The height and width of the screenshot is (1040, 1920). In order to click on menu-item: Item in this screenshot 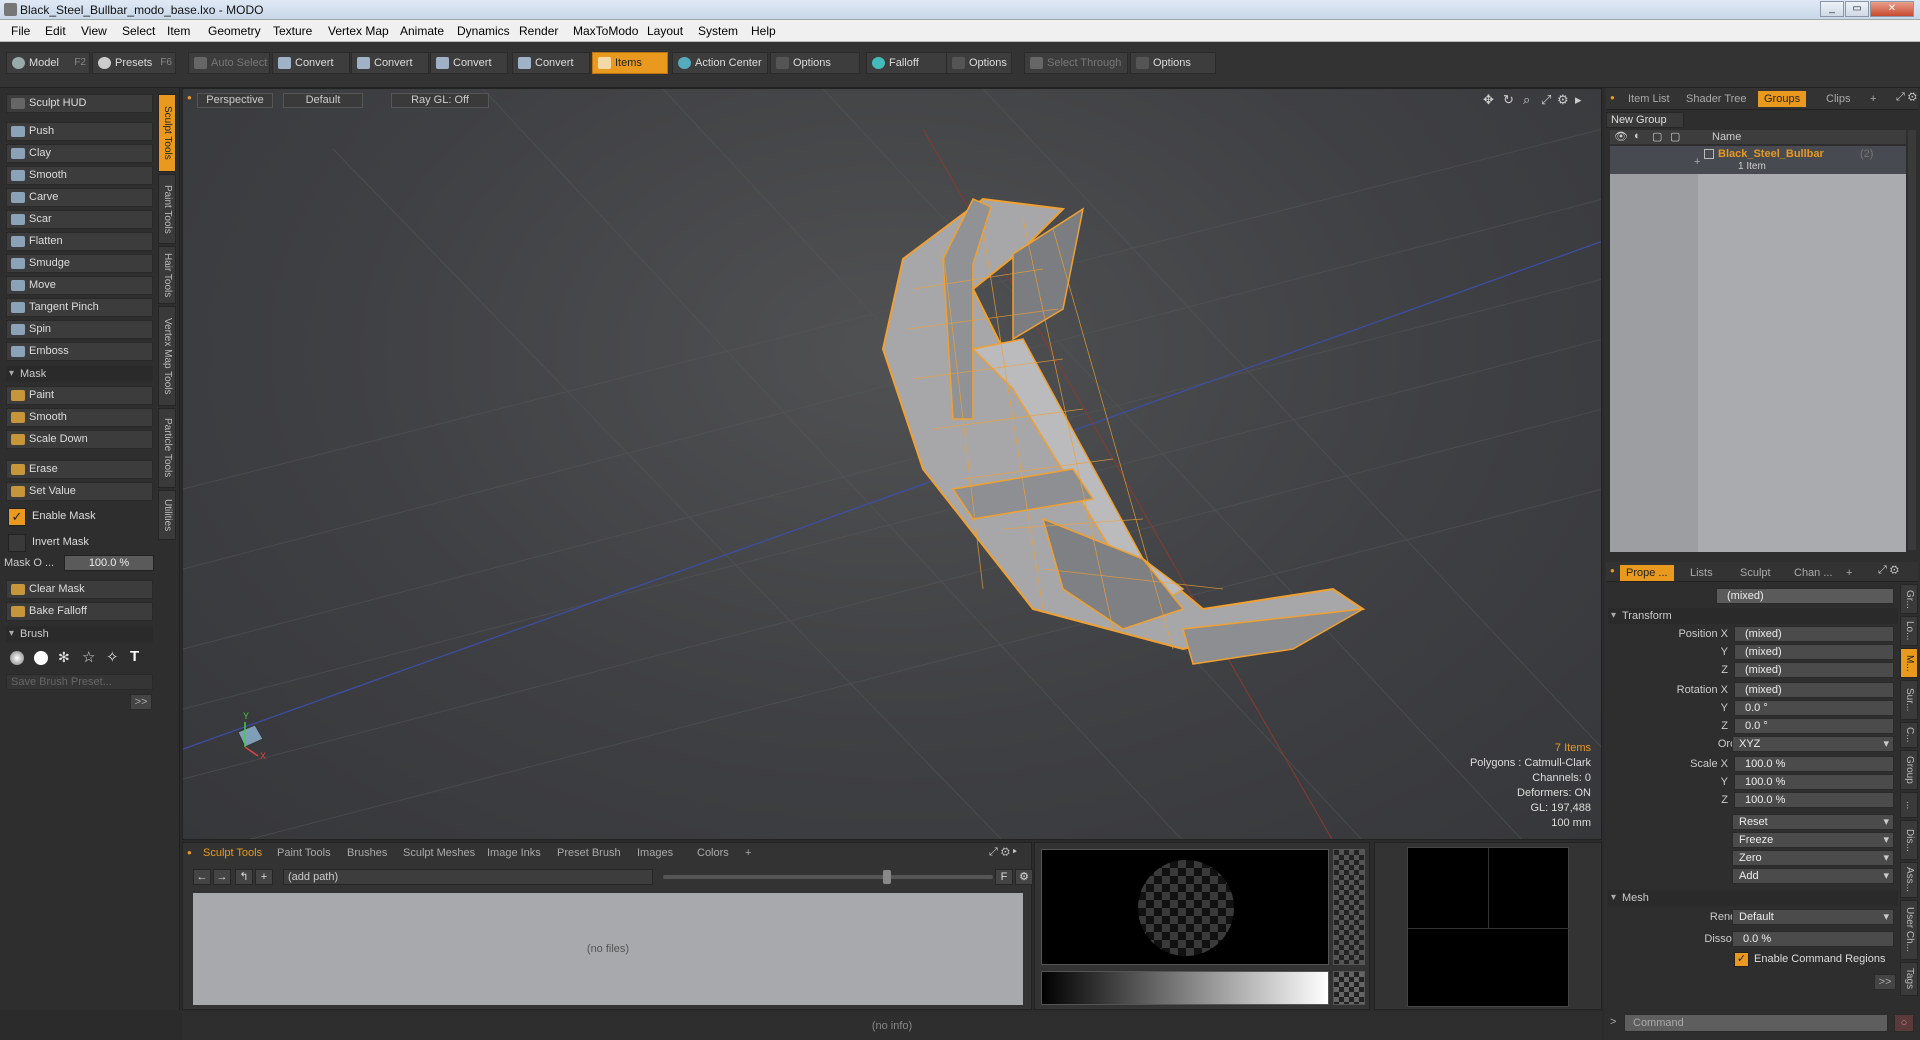, I will do `click(178, 31)`.